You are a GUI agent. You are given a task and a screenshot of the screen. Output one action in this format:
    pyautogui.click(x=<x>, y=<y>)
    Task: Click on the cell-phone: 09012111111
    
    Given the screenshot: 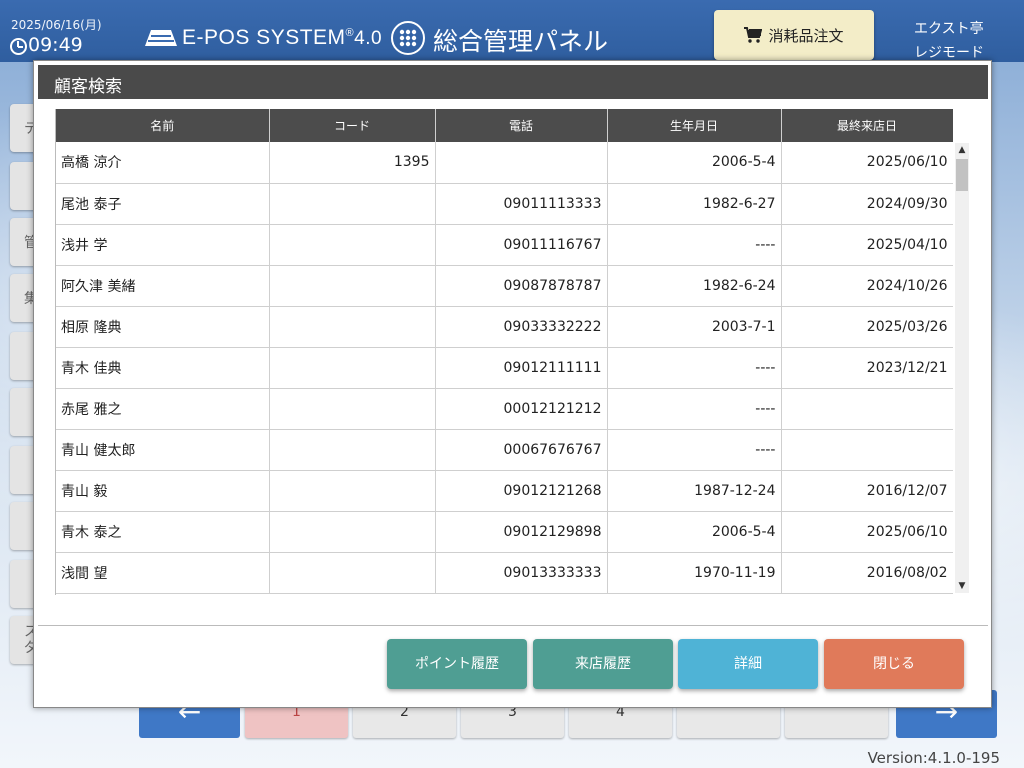 What is the action you would take?
    pyautogui.click(x=521, y=368)
    